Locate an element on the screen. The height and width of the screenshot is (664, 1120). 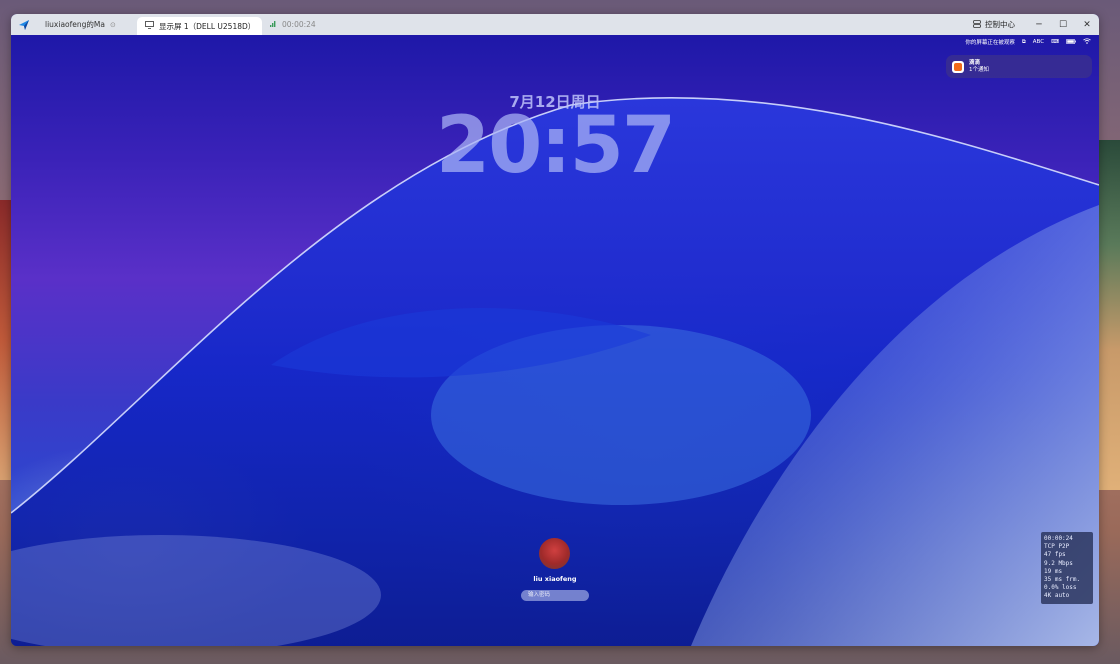
username: liu xiaofeng is located at coordinates (555, 579).